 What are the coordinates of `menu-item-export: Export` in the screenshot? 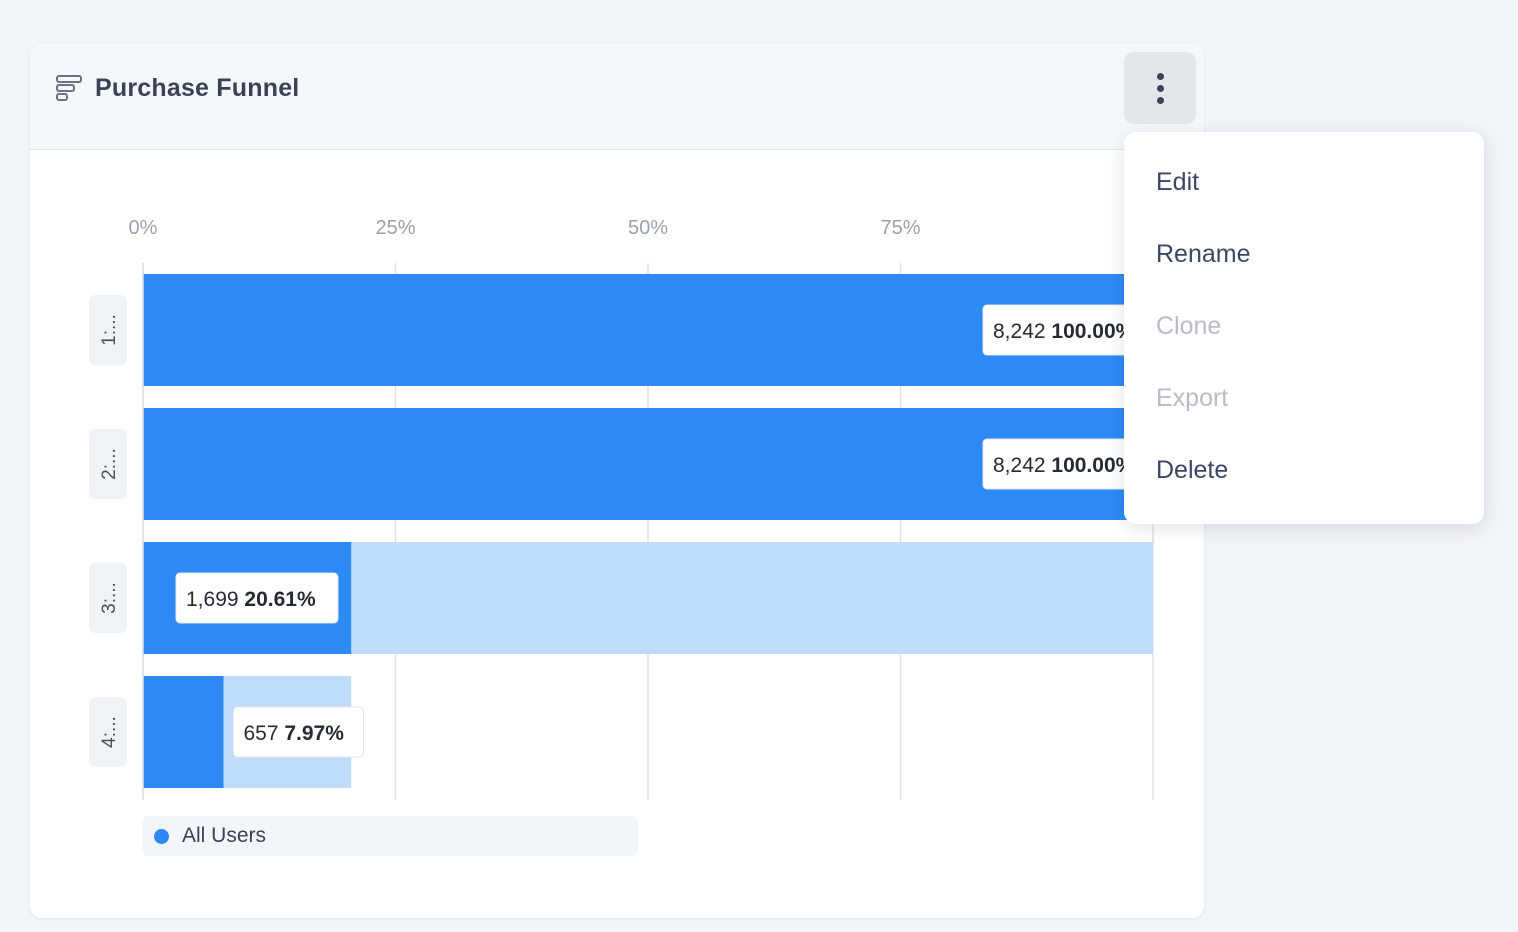 It's located at (1192, 398).